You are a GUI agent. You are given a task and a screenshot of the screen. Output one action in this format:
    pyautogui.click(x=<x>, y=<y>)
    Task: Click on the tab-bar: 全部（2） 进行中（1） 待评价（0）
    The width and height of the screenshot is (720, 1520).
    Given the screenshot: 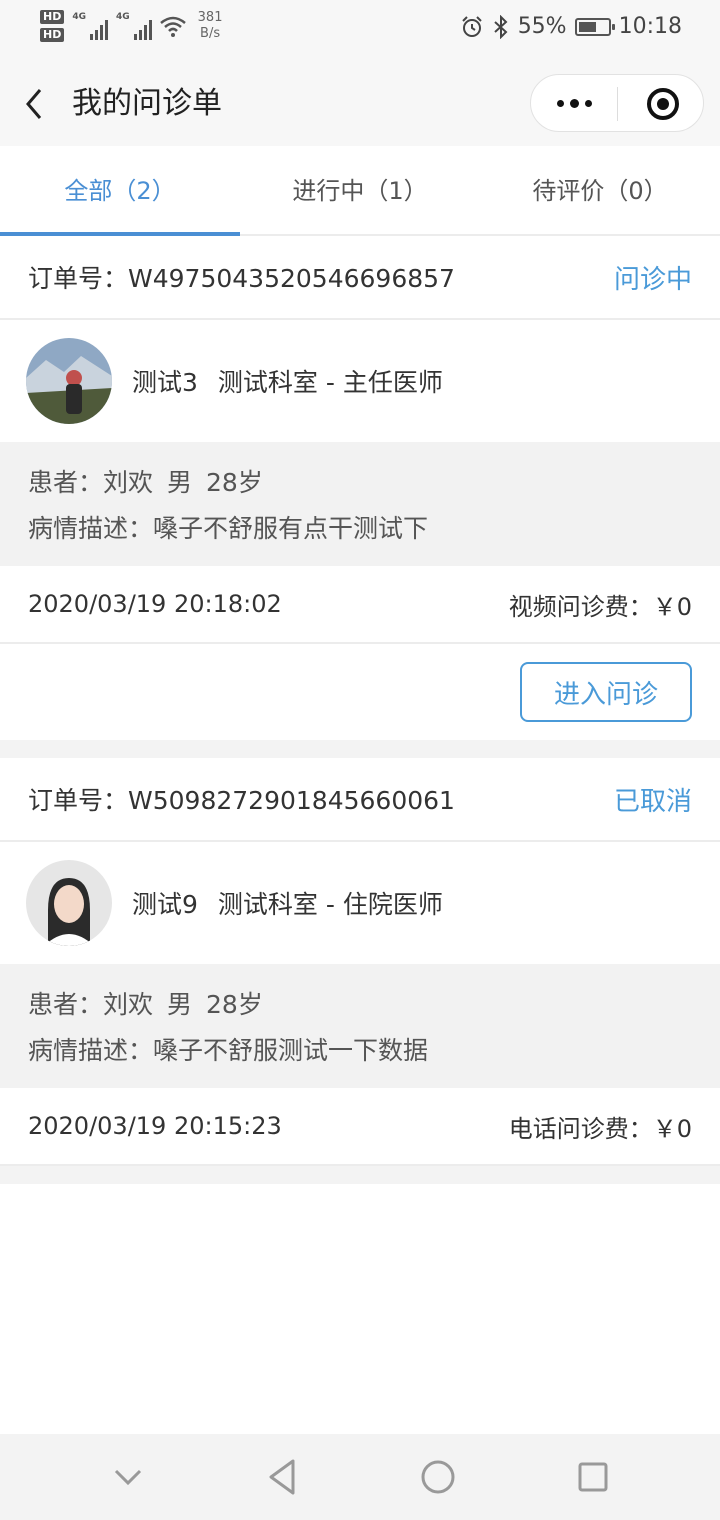 What is the action you would take?
    pyautogui.click(x=360, y=191)
    